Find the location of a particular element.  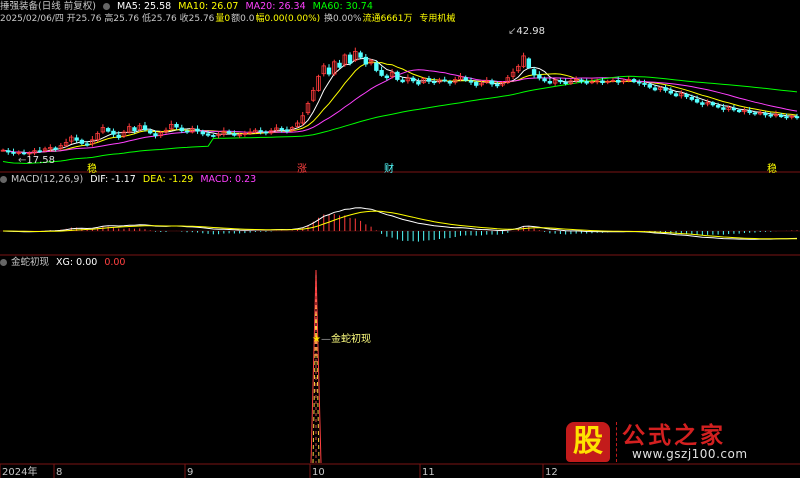

signal-label: ★—金蛇初现 is located at coordinates (341, 339).